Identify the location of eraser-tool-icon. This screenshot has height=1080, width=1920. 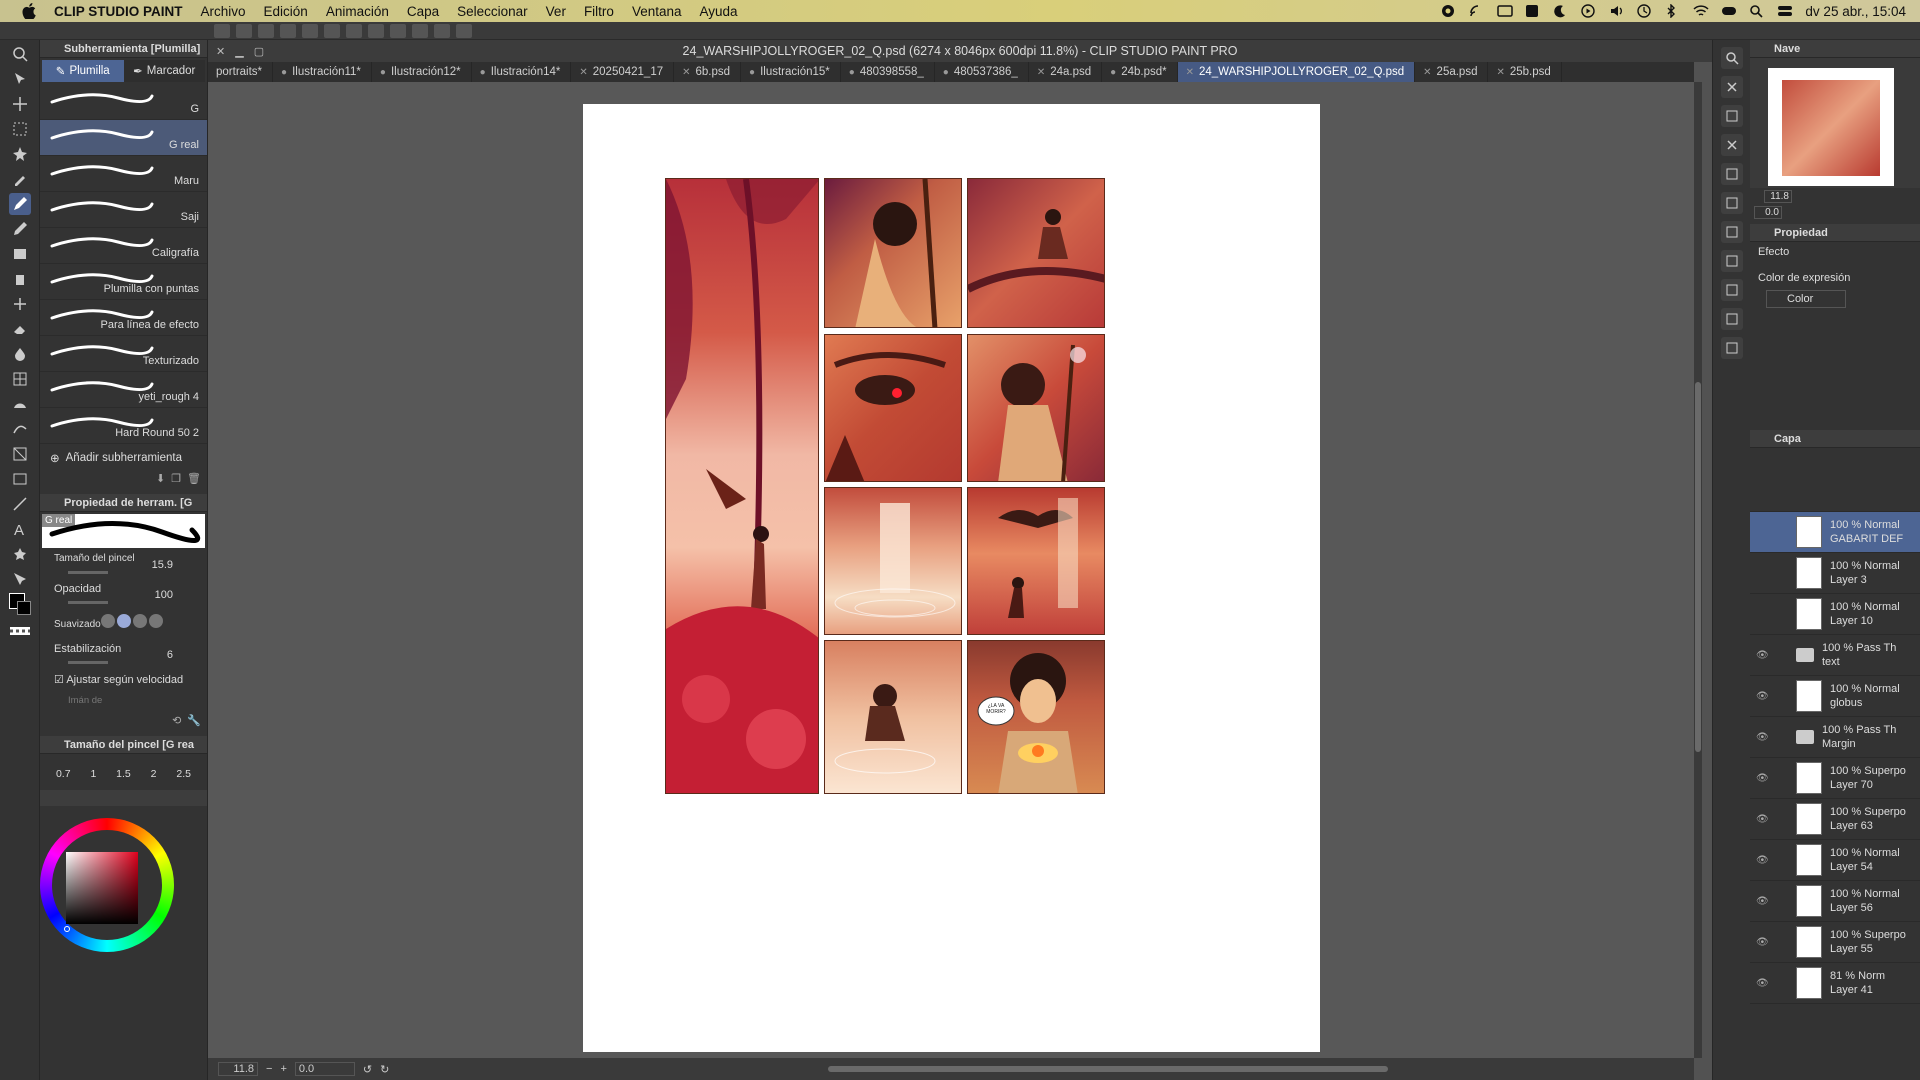
(20, 329).